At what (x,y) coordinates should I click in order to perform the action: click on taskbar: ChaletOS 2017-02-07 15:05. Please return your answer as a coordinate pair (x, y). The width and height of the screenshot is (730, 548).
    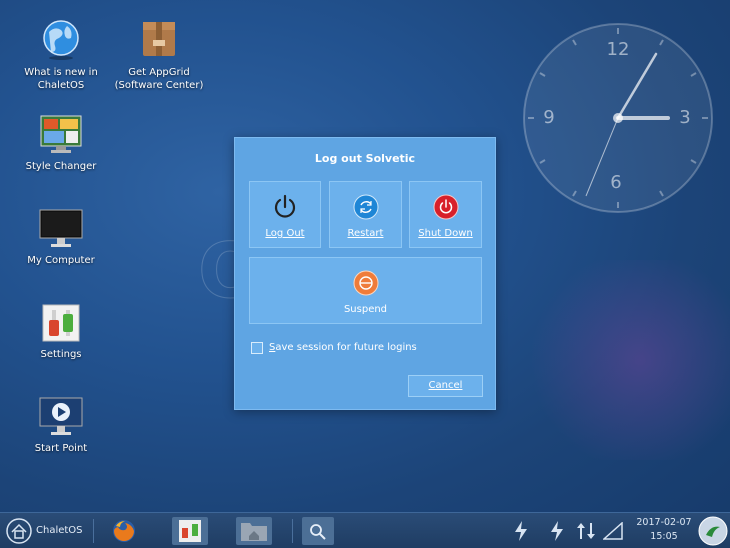
    Looking at the image, I should click on (365, 530).